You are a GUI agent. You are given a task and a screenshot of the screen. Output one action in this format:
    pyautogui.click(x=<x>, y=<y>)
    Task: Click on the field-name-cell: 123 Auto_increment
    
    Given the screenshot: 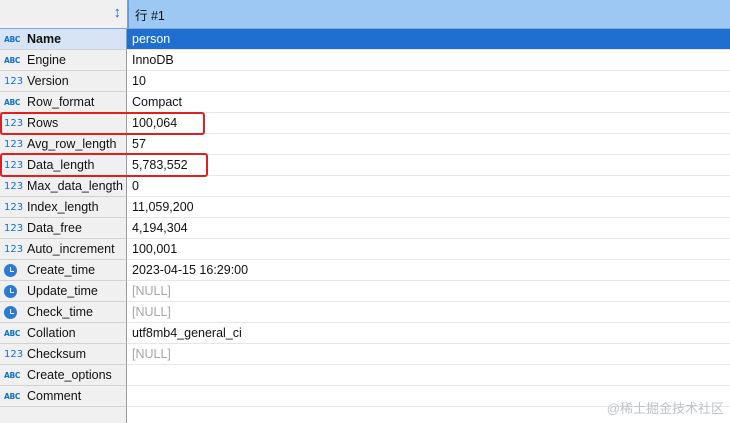 What is the action you would take?
    pyautogui.click(x=63, y=249)
    